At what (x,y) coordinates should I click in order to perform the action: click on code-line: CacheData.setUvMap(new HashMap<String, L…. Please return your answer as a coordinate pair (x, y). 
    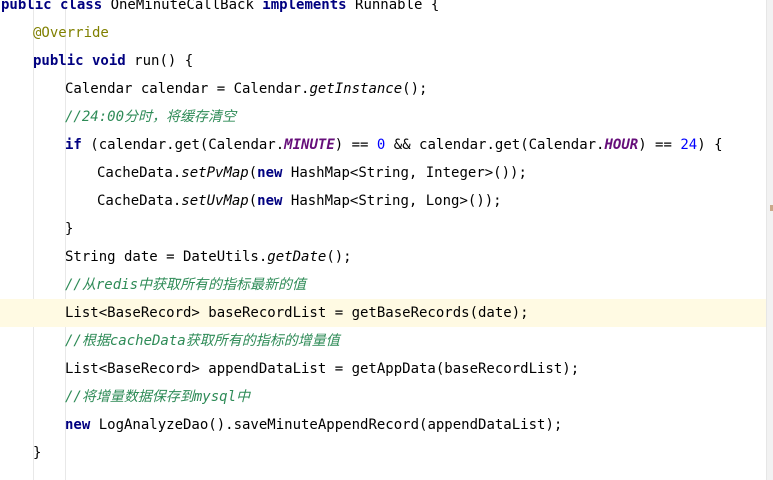
    Looking at the image, I should click on (383, 201).